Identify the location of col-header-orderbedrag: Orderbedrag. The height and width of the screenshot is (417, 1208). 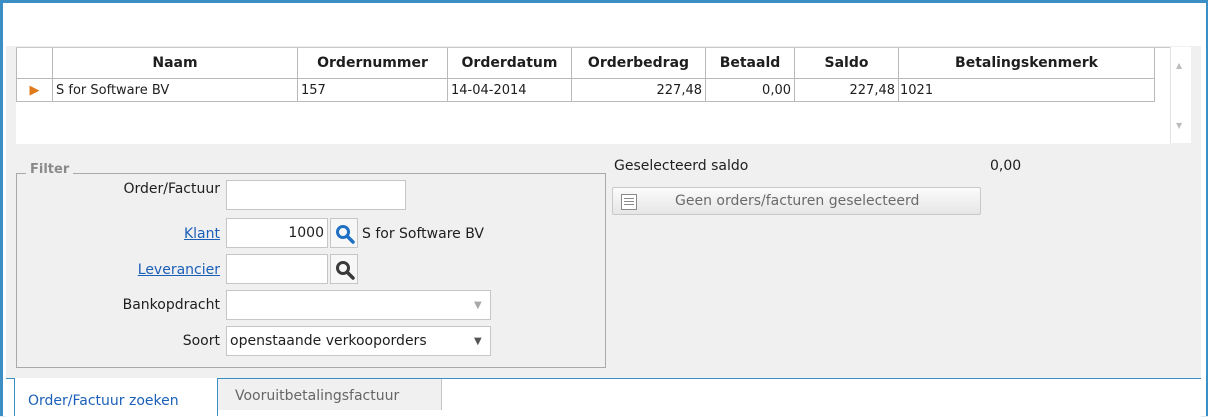
(638, 63).